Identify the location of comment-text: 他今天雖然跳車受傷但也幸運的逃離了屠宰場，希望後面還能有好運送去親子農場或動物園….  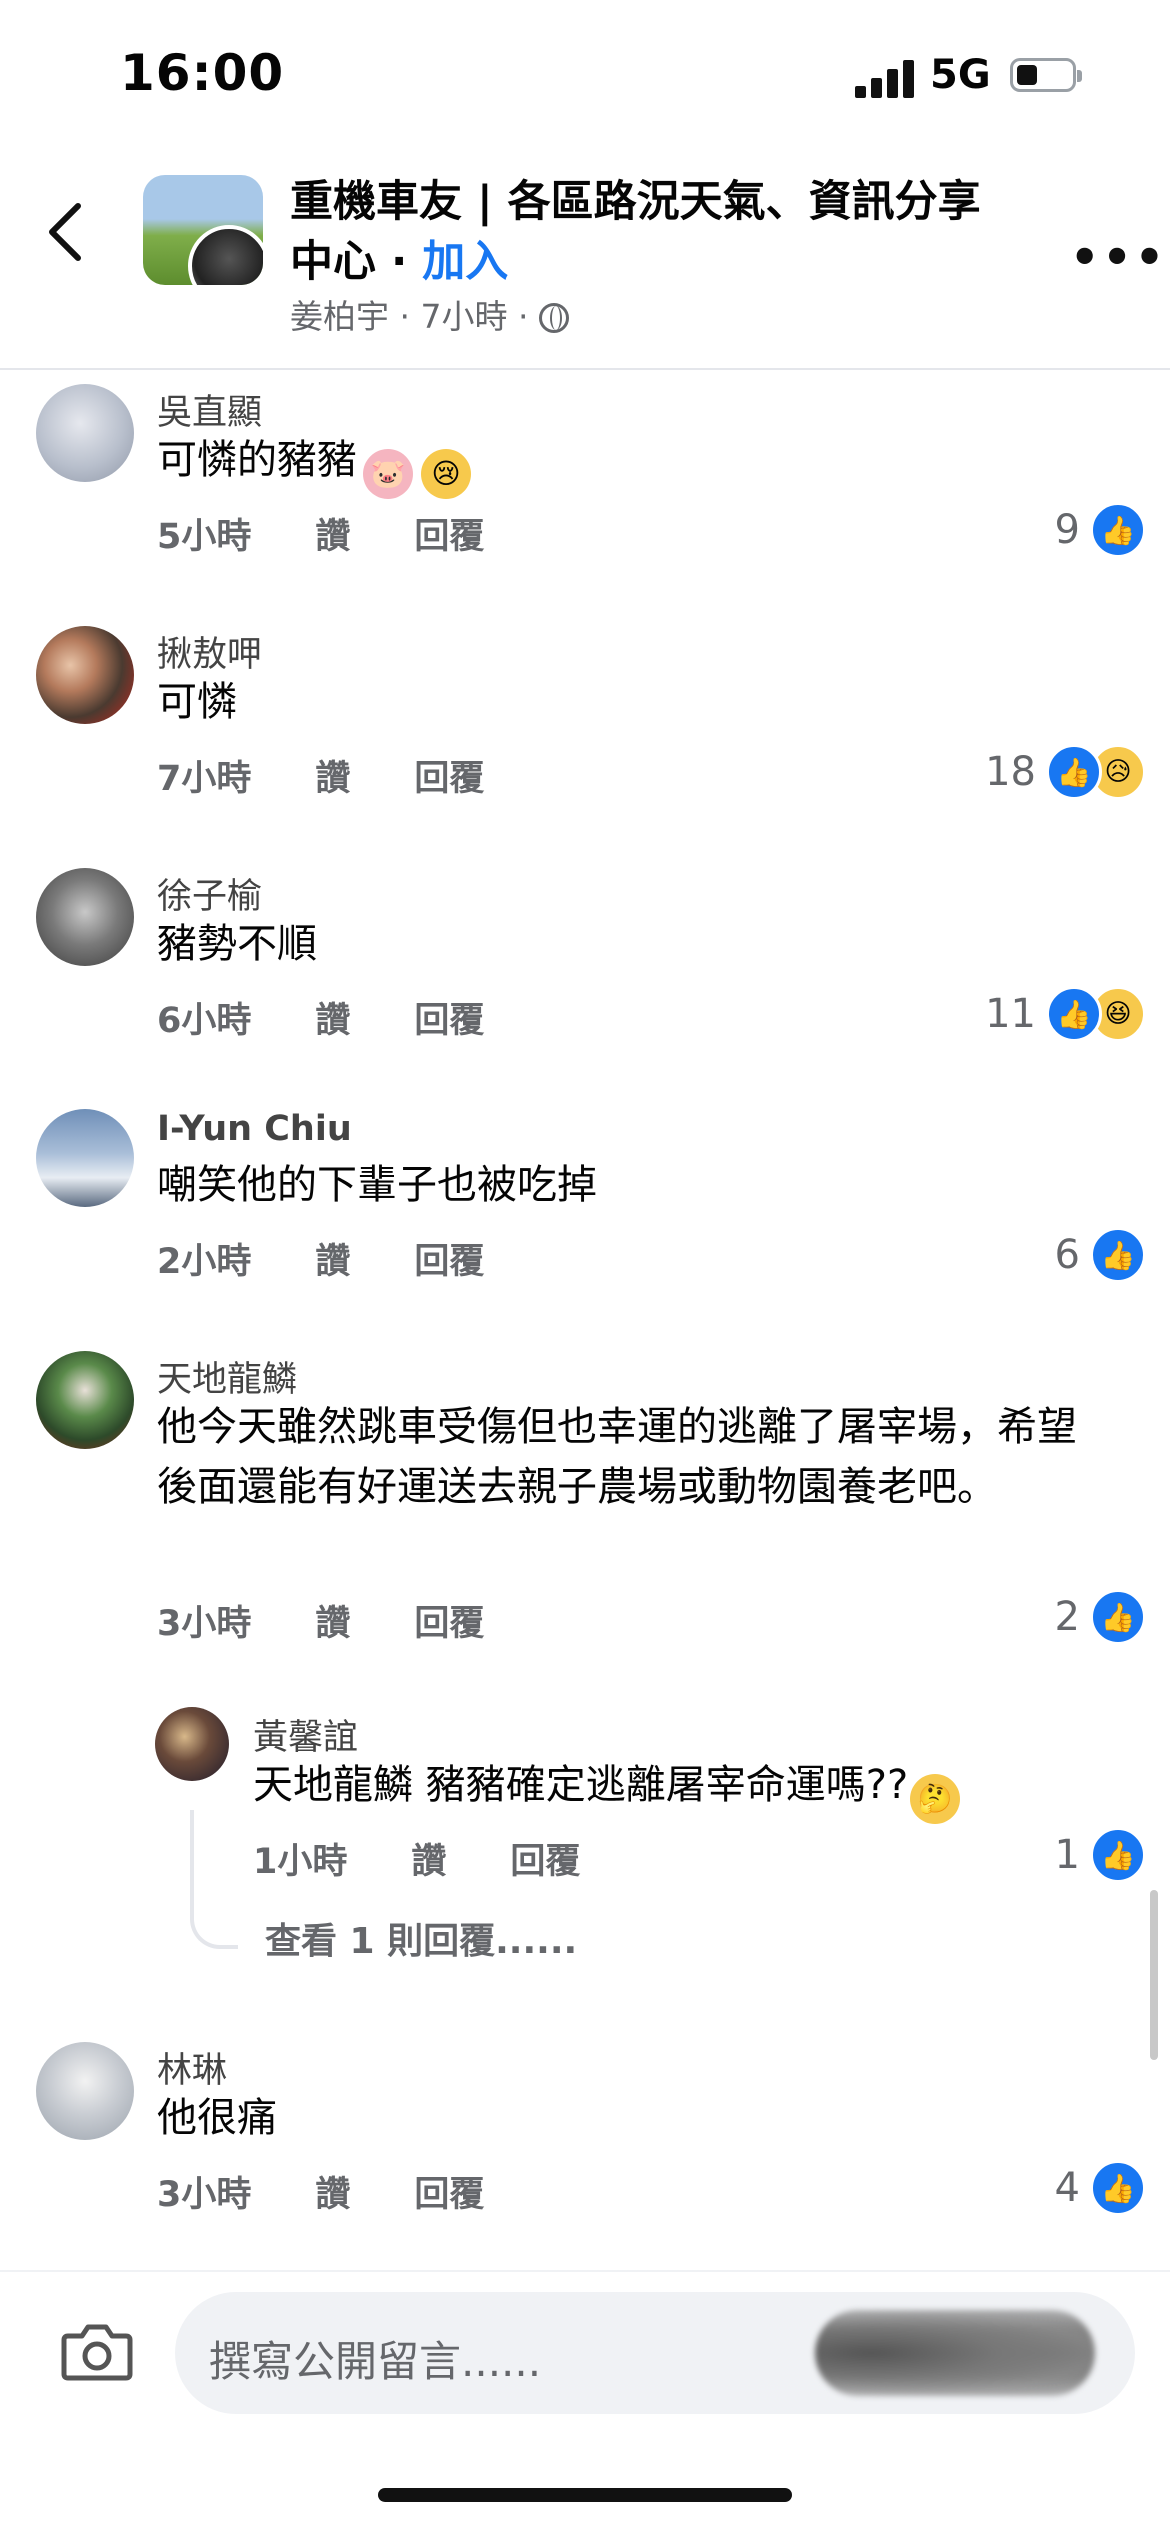
(617, 1457).